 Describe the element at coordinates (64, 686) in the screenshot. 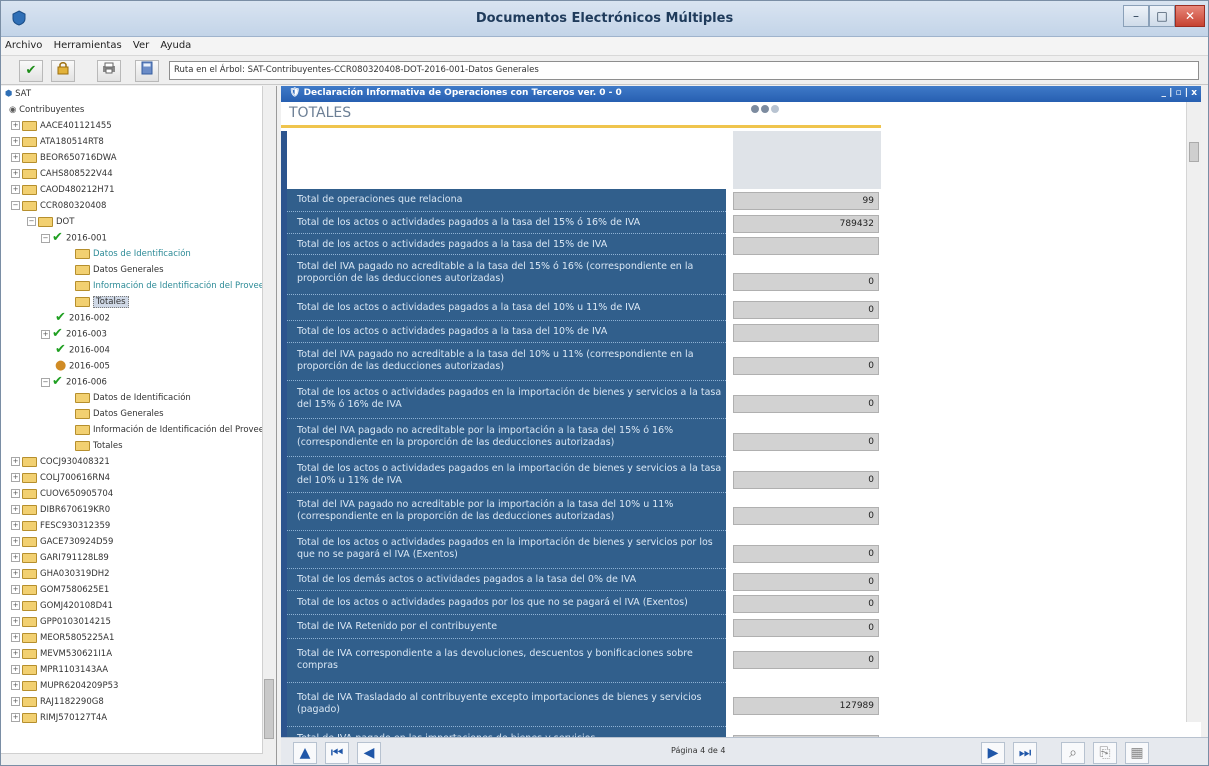

I see `tree-item: + MUPR6204209P53` at that location.